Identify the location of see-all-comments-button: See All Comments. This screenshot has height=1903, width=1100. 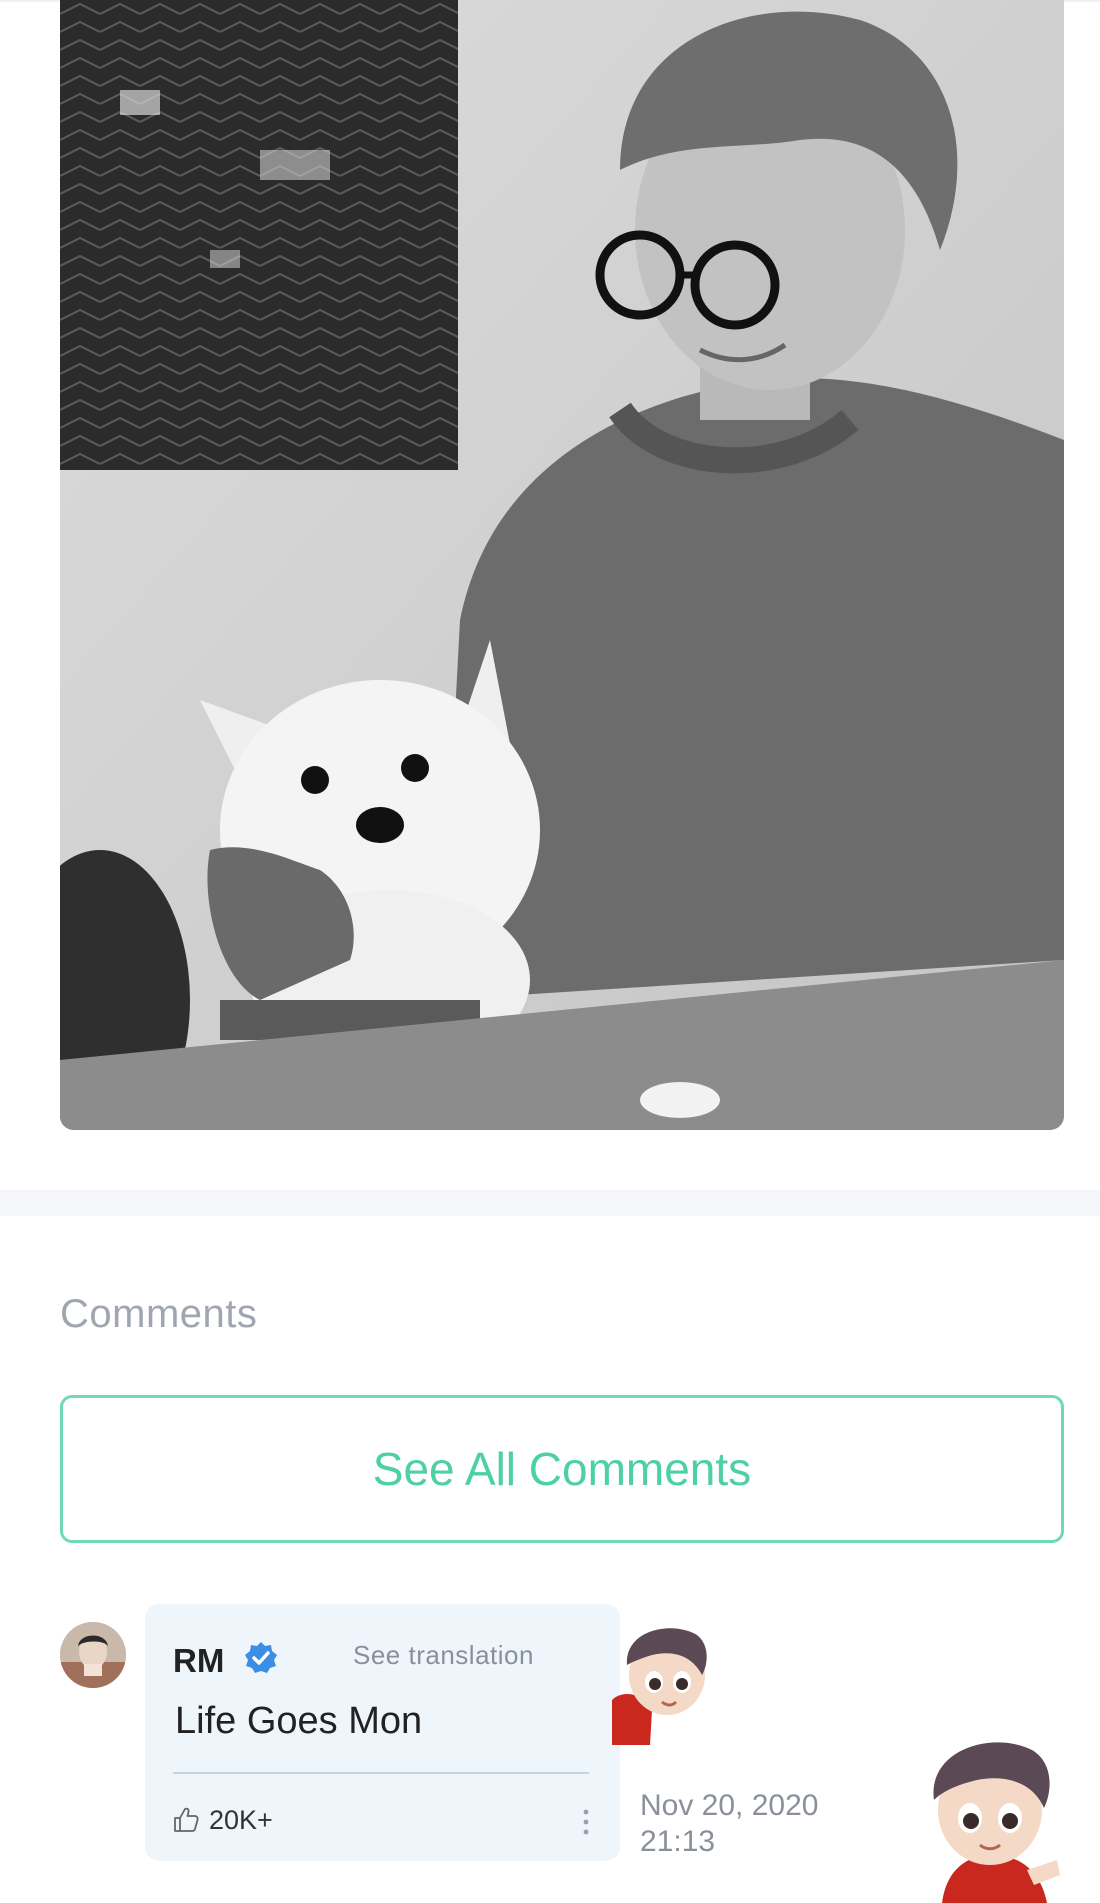
(562, 1469).